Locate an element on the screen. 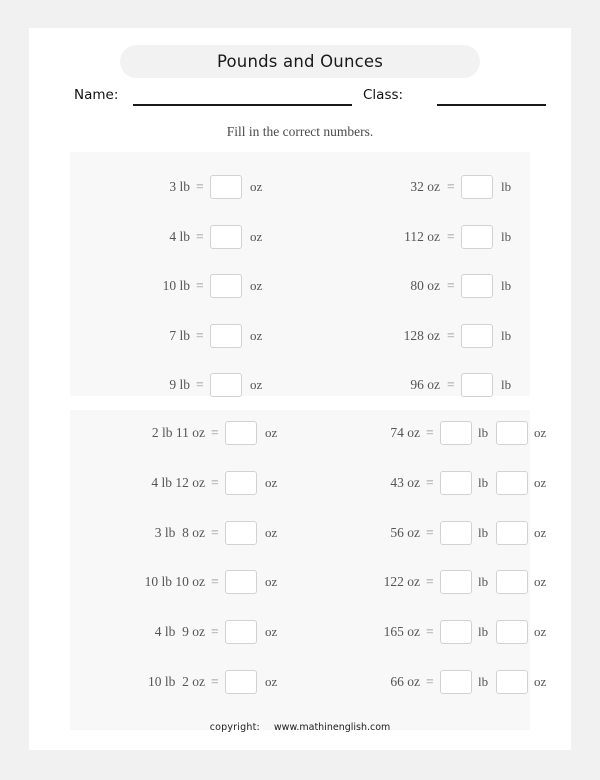 Image resolution: width=600 pixels, height=780 pixels. name-write-line is located at coordinates (242, 105).